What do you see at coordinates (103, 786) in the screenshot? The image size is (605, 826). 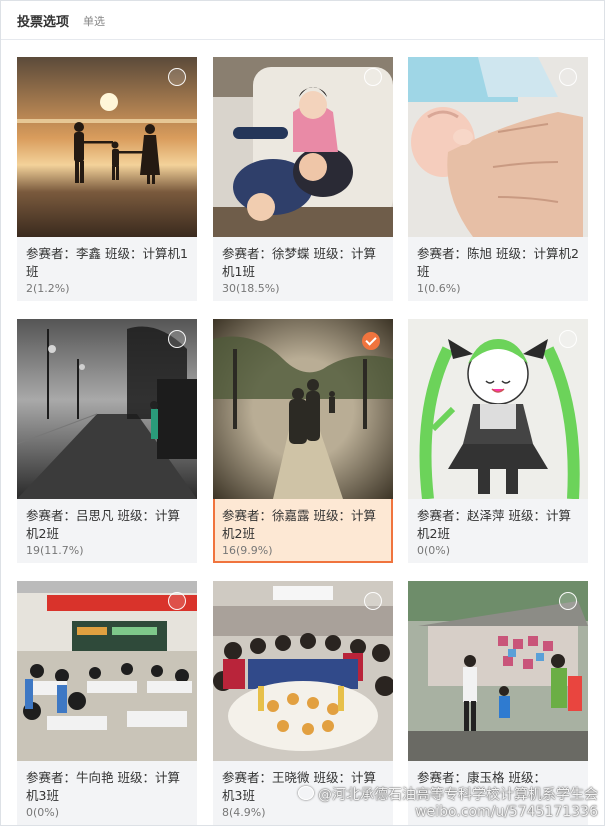 I see `contestant-label: 参赛者：牛向艳 班级：计算机3班` at bounding box center [103, 786].